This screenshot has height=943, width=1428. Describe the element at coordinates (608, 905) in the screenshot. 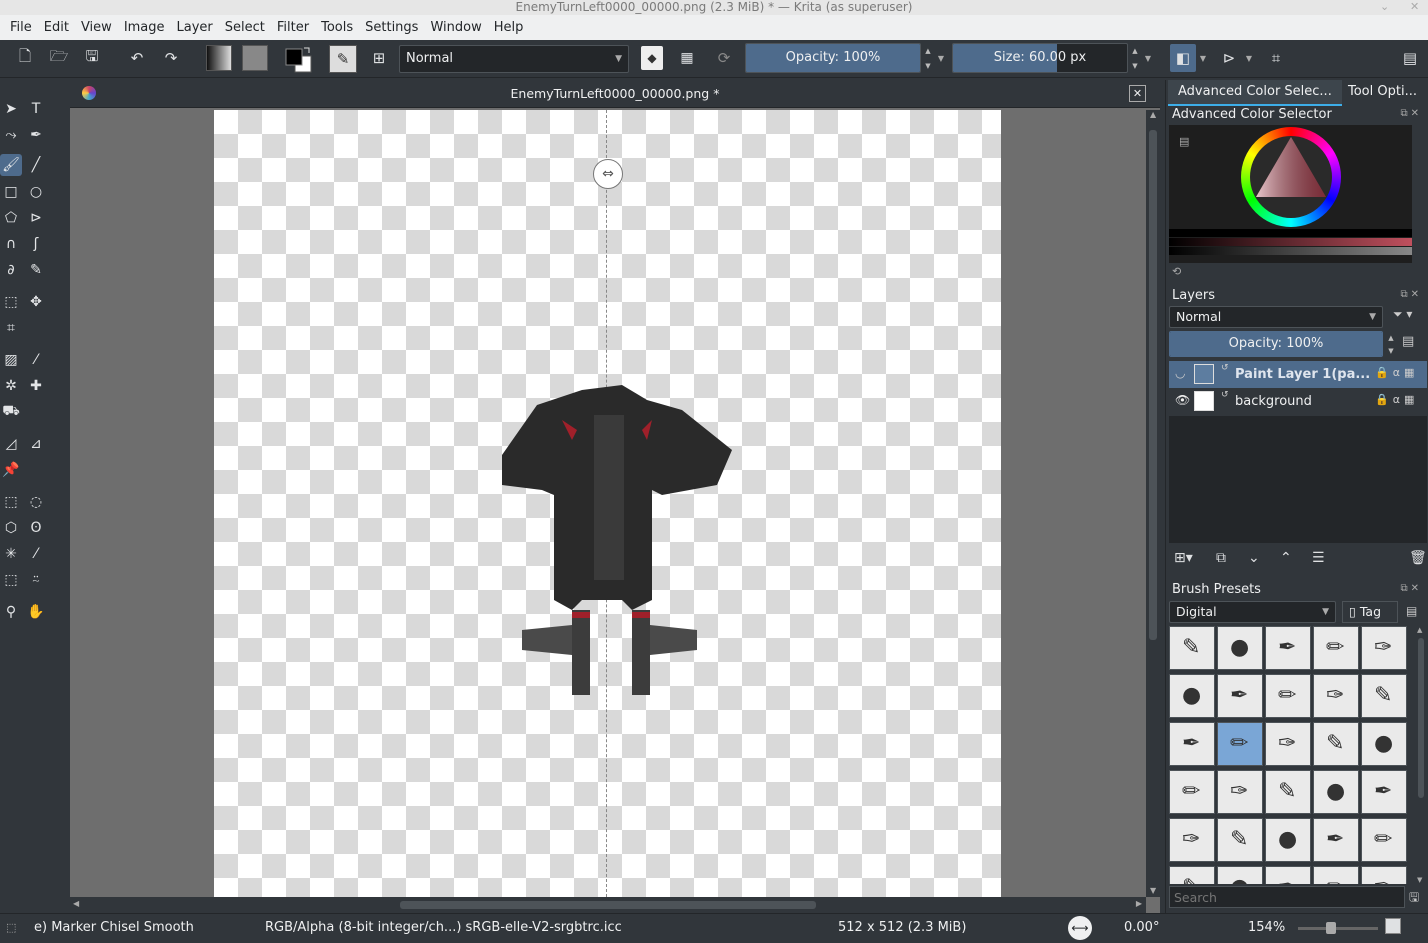

I see `horizontal-scrollbar: ◀ ▶` at that location.